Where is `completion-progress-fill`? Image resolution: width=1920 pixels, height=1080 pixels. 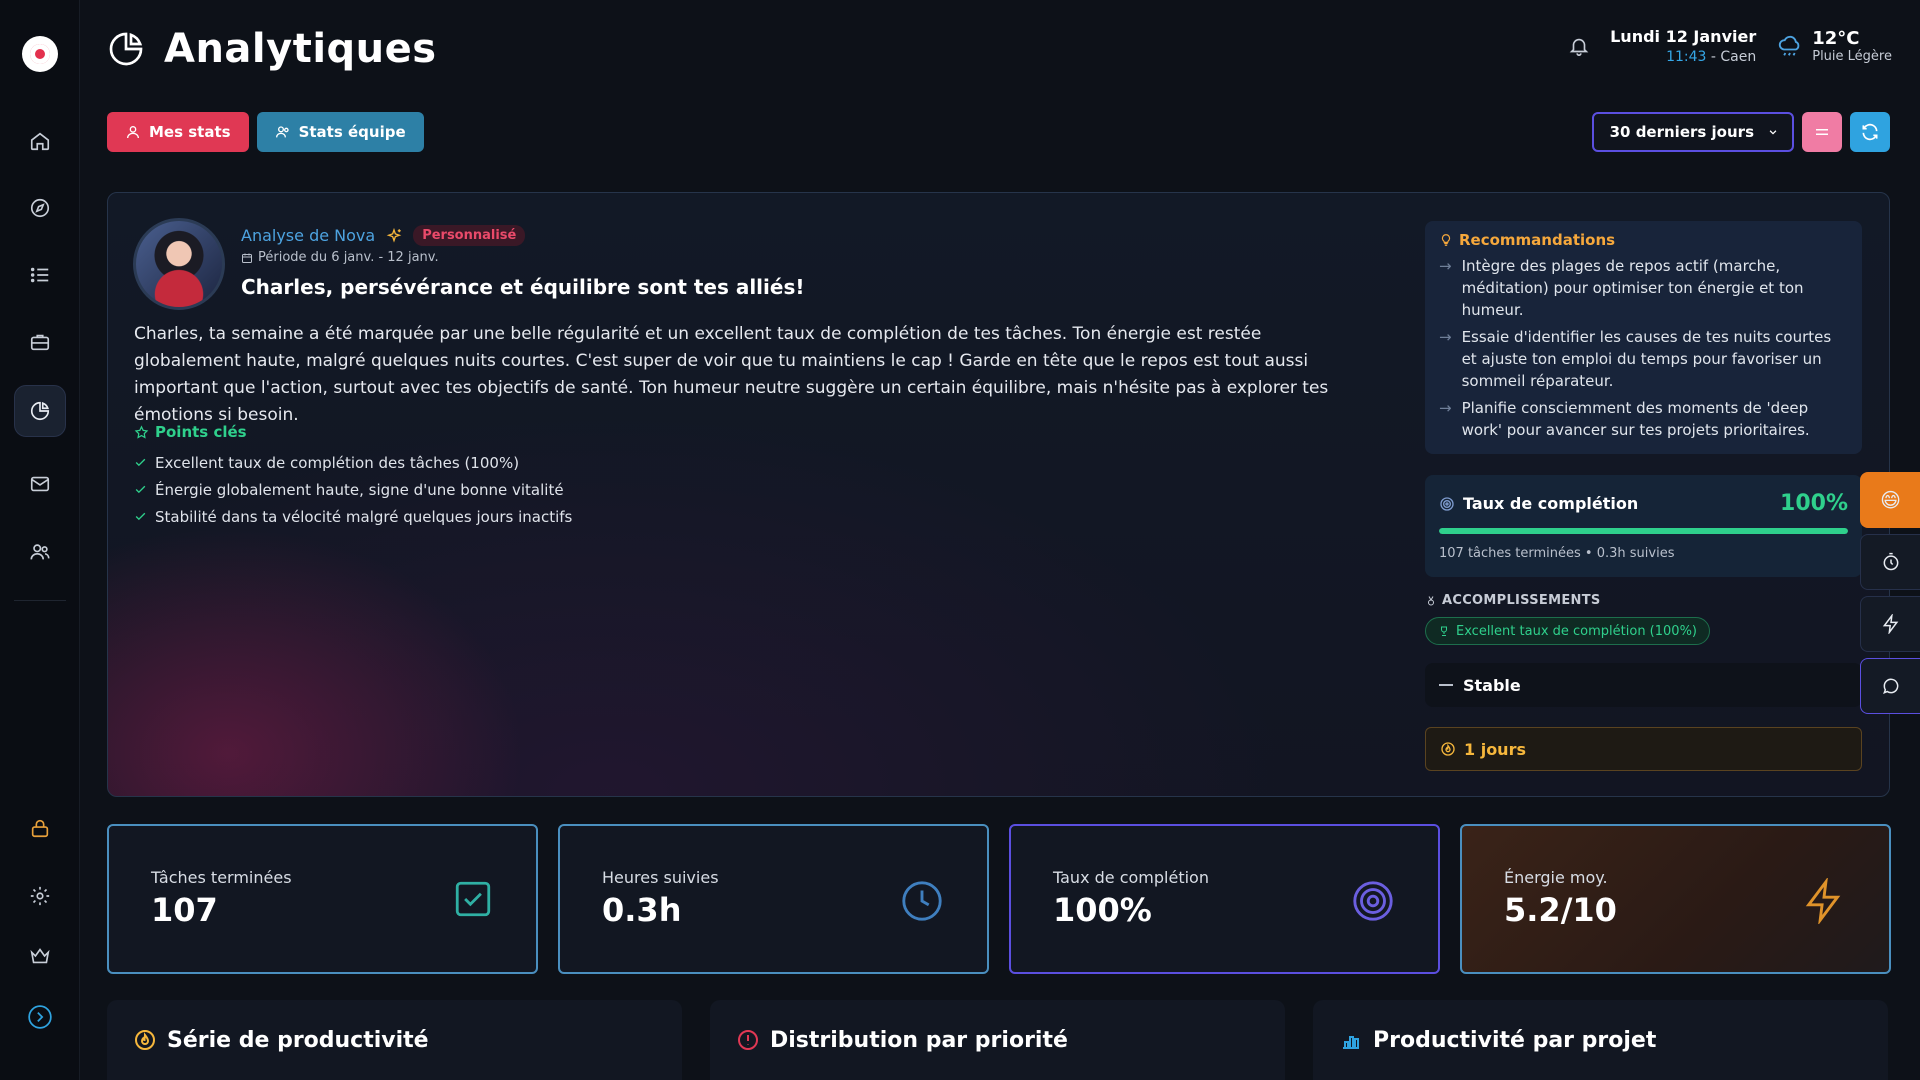 completion-progress-fill is located at coordinates (1643, 531).